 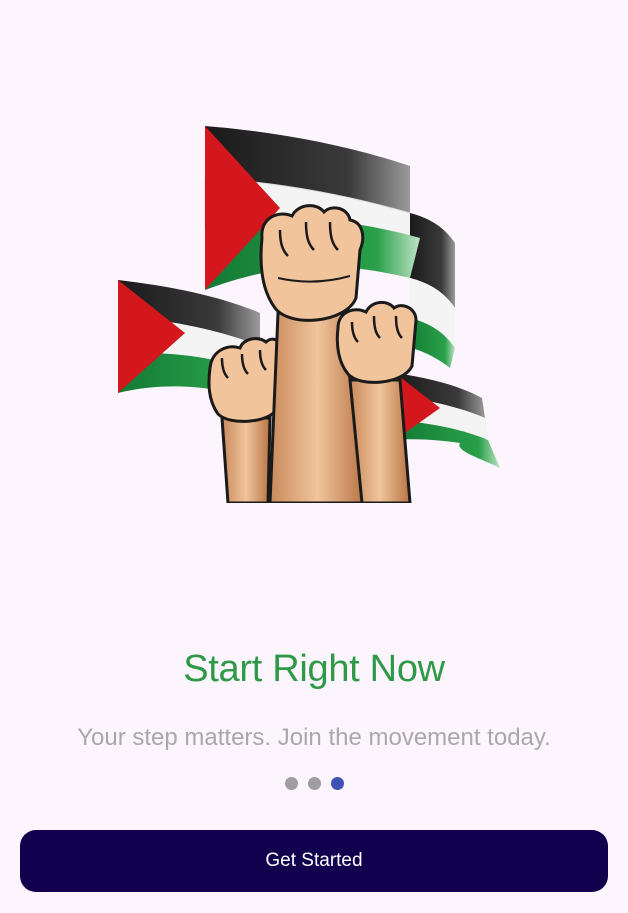 I want to click on page-dot-3-active, so click(x=337, y=783).